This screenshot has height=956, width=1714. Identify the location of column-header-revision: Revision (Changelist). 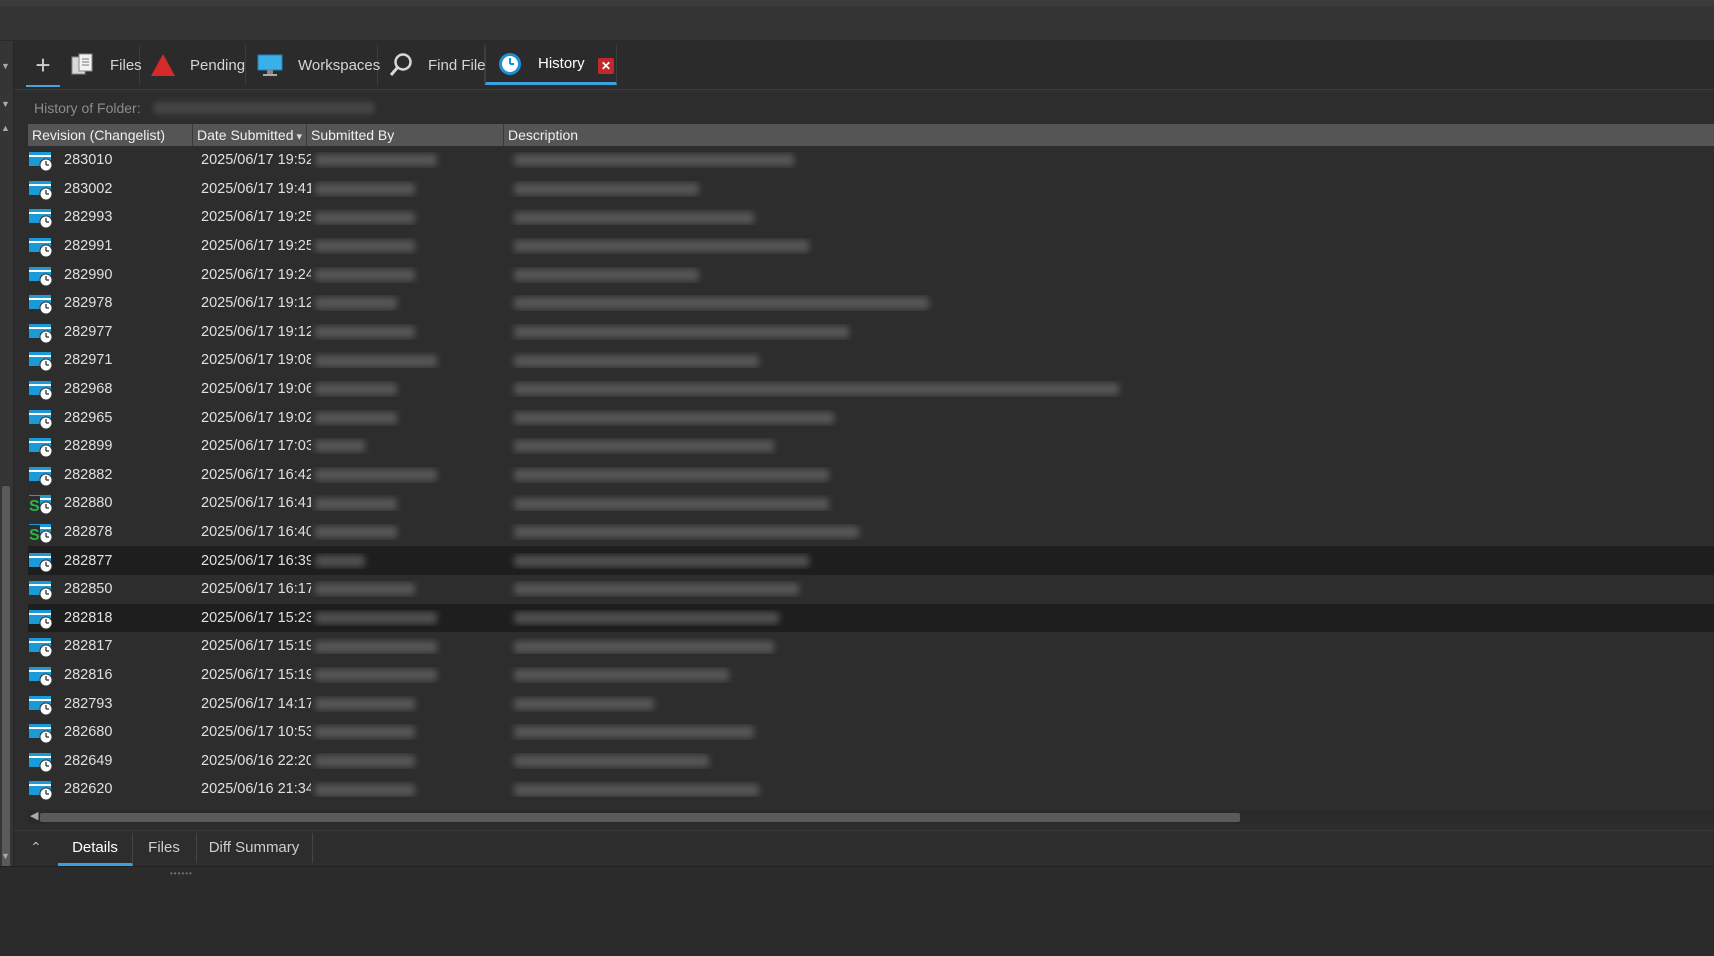
(110, 135).